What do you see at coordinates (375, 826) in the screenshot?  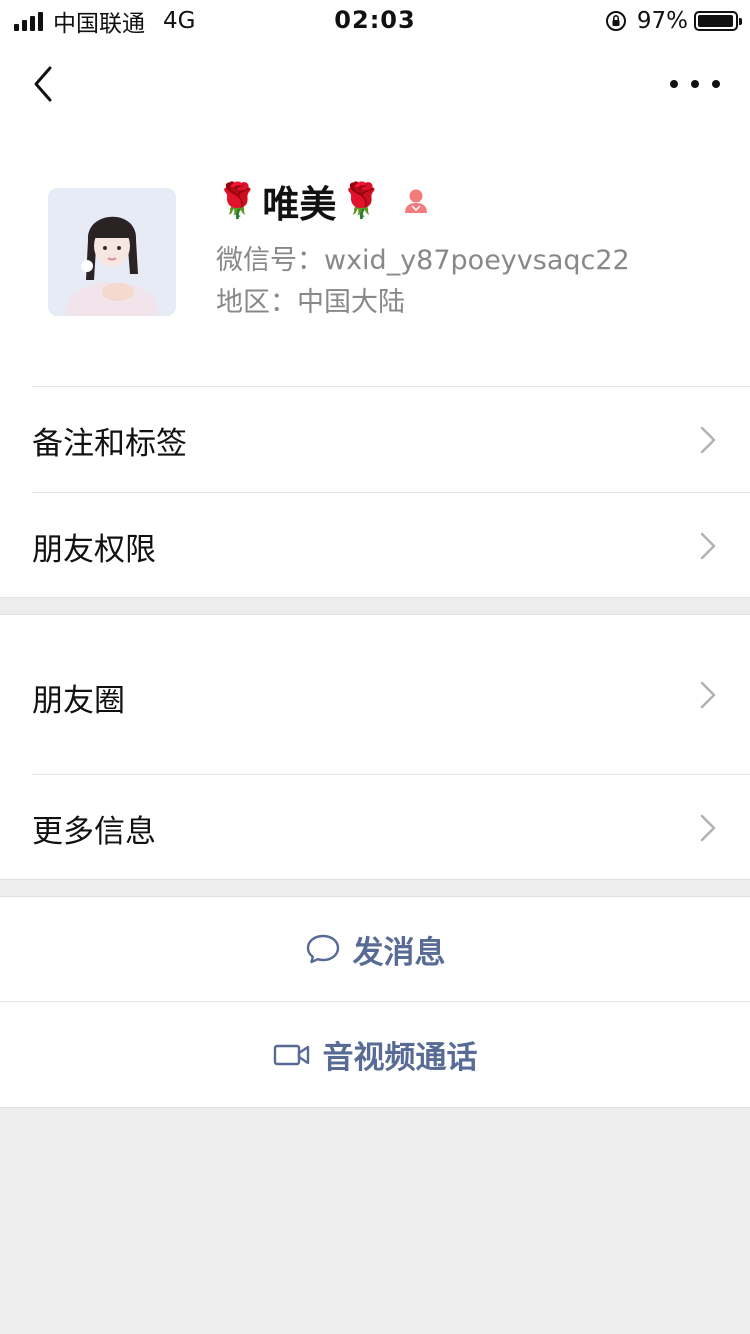 I see `more-info-cell: 更多信息` at bounding box center [375, 826].